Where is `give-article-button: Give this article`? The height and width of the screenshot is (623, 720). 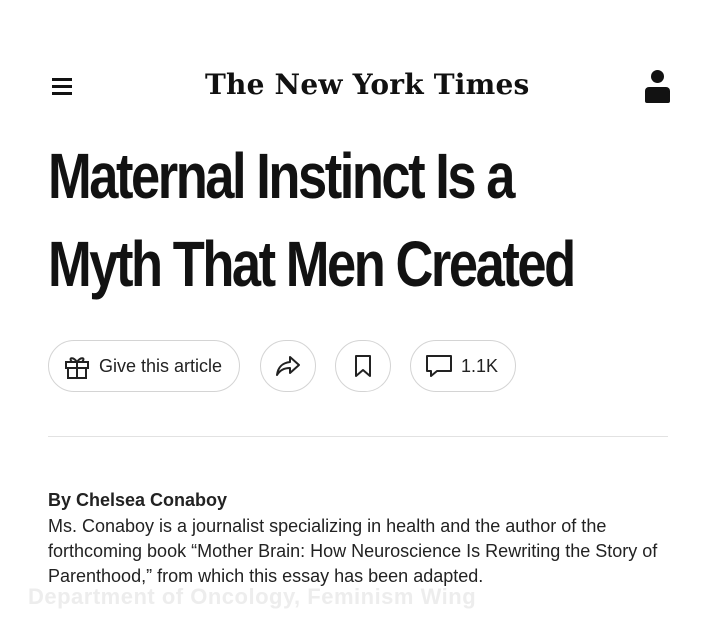
give-article-button: Give this article is located at coordinates (144, 366).